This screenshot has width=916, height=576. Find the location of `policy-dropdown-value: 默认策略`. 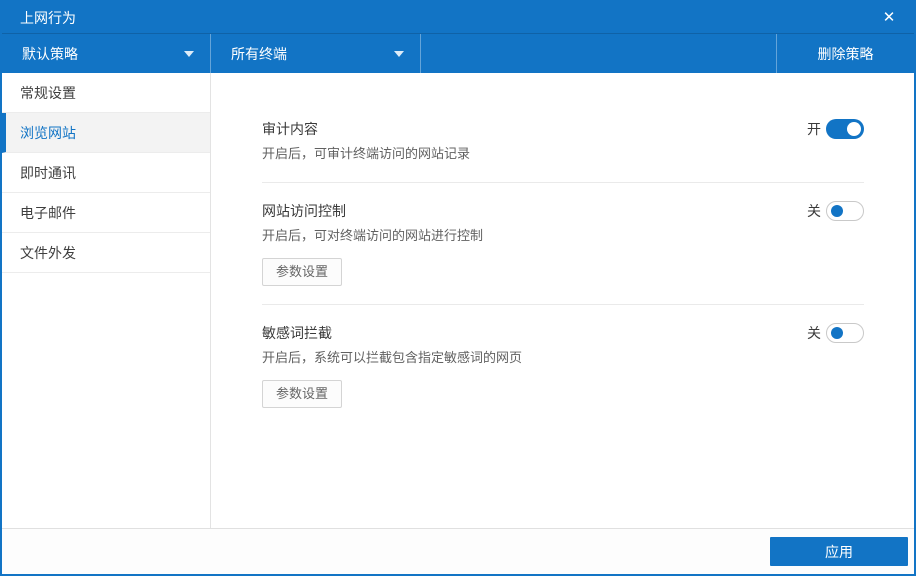

policy-dropdown-value: 默认策略 is located at coordinates (50, 53).